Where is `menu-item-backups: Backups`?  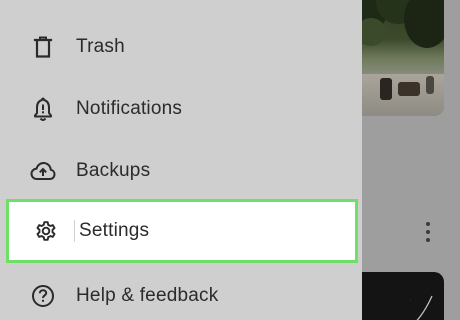 menu-item-backups: Backups is located at coordinates (181, 171).